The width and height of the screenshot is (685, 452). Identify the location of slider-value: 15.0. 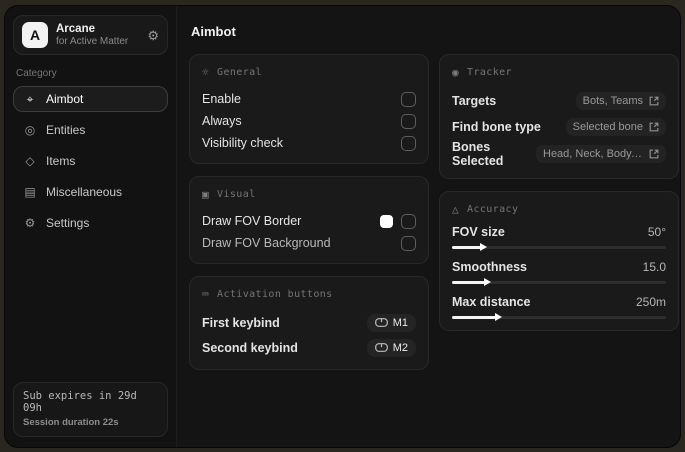
(654, 267).